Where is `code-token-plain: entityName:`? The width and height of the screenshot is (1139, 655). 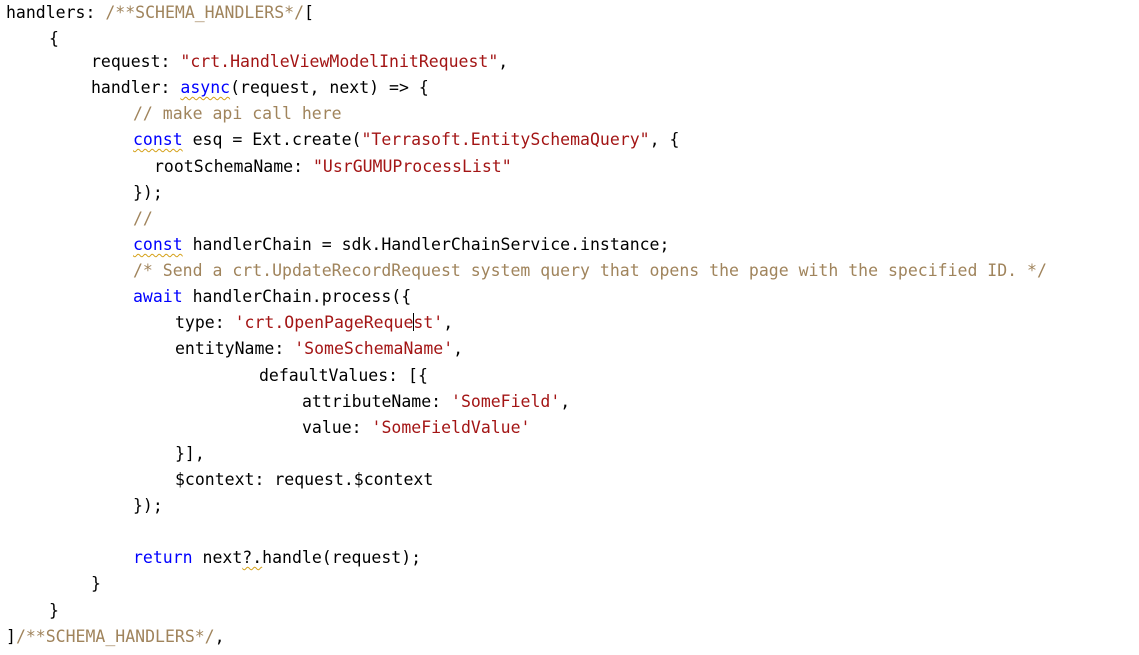 code-token-plain: entityName: is located at coordinates (235, 348).